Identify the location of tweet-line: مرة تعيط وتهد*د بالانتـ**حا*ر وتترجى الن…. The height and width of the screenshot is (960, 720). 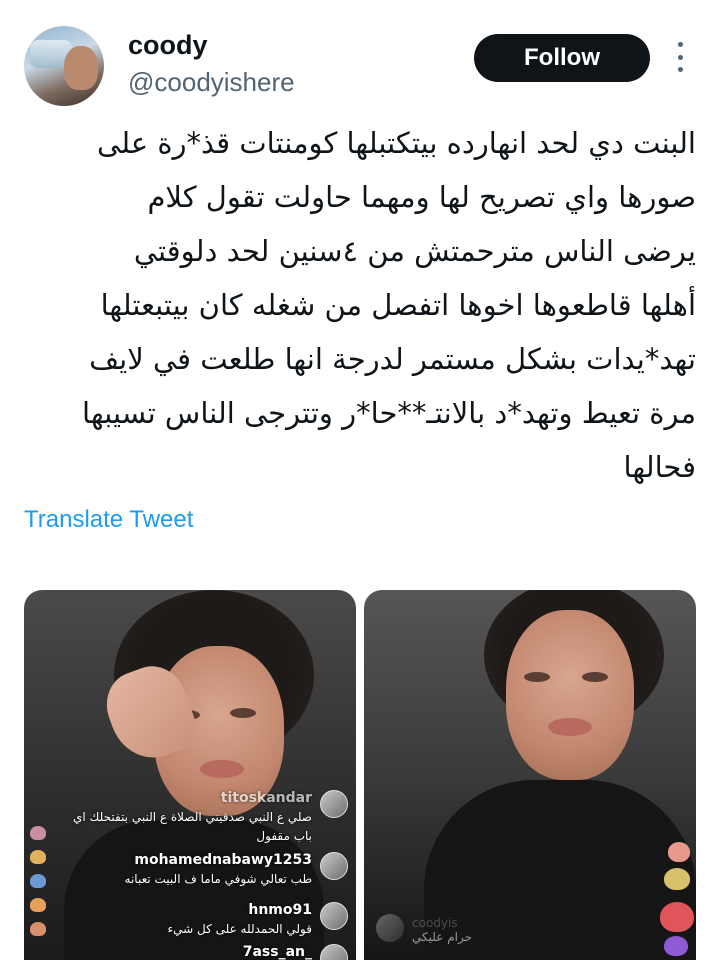
(389, 413).